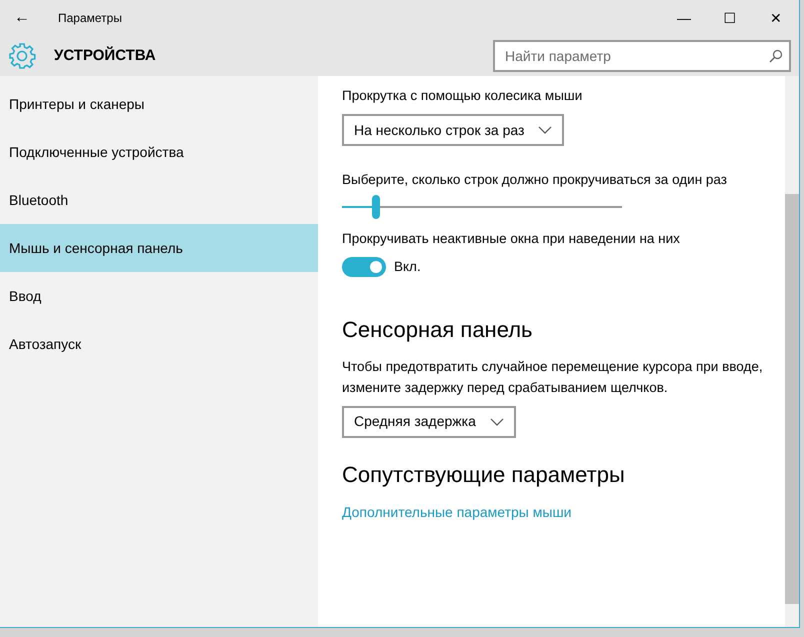 The image size is (804, 637). I want to click on section-title: УСТРОЙСТВА, so click(105, 55).